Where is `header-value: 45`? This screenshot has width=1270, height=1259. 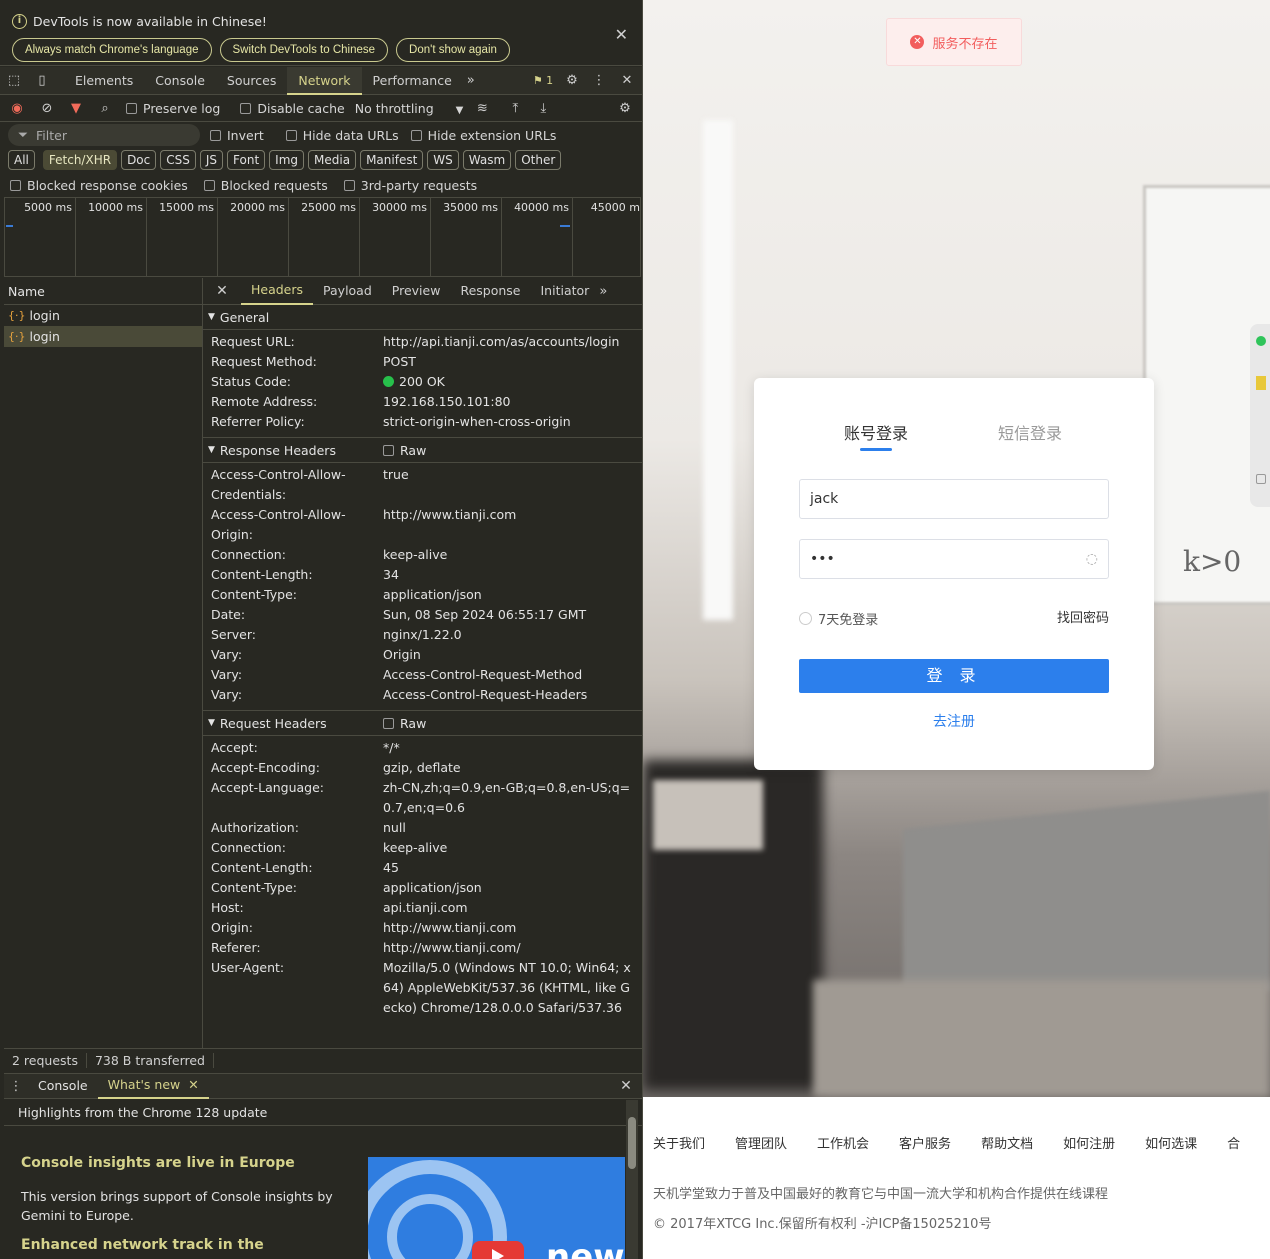
header-value: 45 is located at coordinates (508, 868).